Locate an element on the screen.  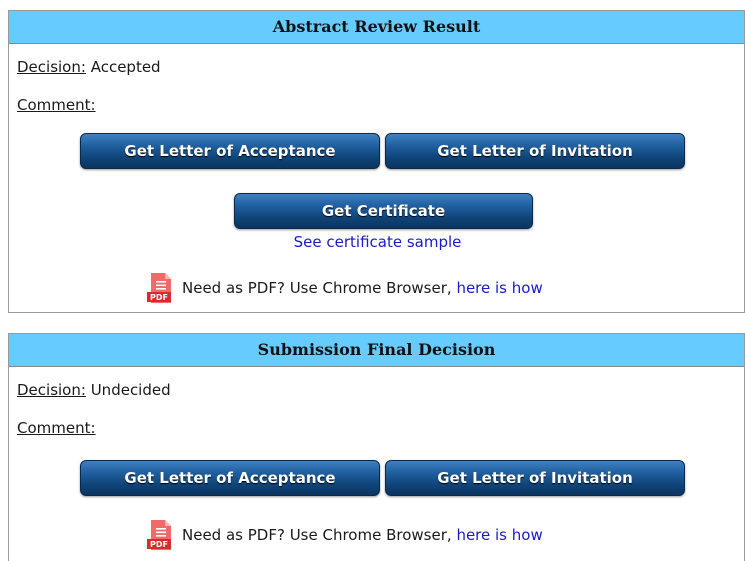
review-comment-row: Comment: is located at coordinates (56, 105).